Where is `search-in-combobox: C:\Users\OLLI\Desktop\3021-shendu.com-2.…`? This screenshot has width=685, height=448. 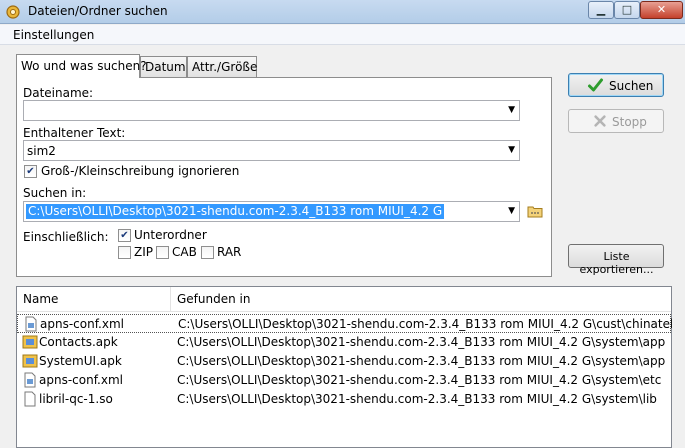
search-in-combobox: C:\Users\OLLI\Desktop\3021-shendu.com-2.… is located at coordinates (271, 211).